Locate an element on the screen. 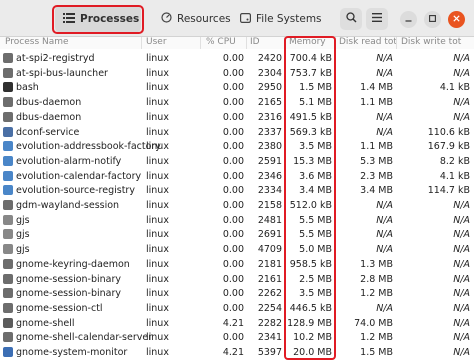 The image size is (474, 361). tab-file-systems-label: File Systems is located at coordinates (289, 19).